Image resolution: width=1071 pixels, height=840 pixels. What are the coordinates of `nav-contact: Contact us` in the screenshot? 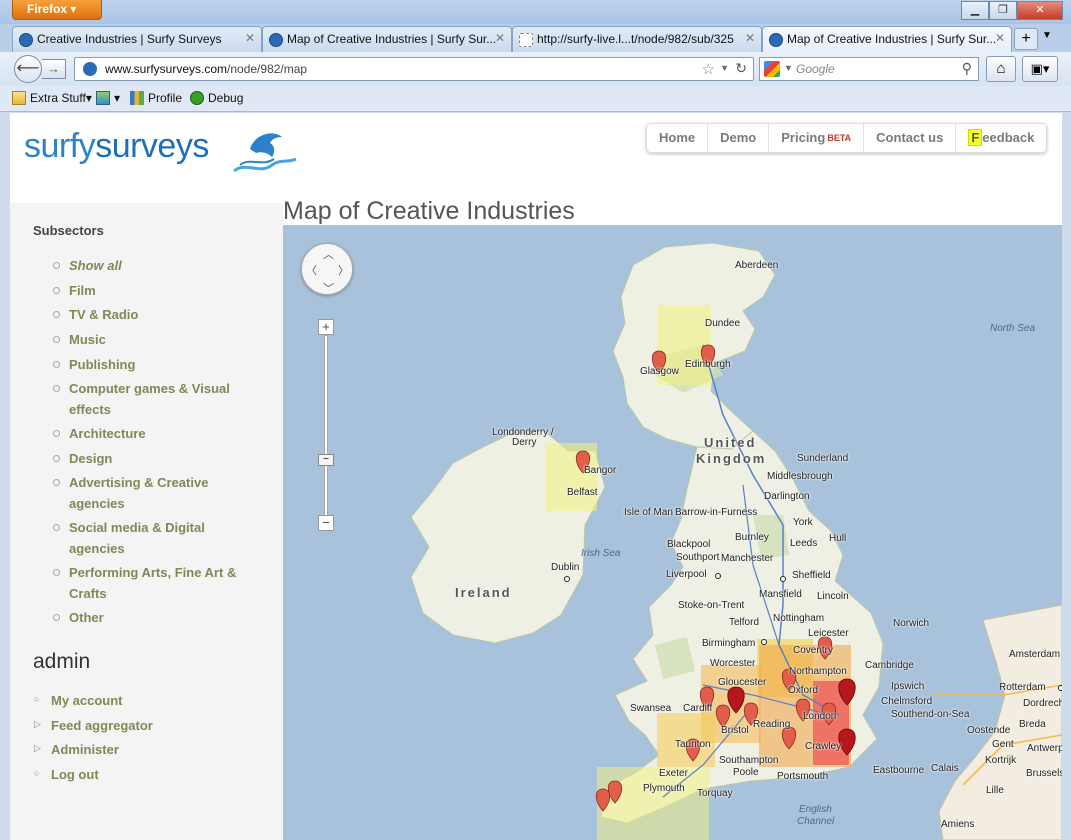 It's located at (910, 138).